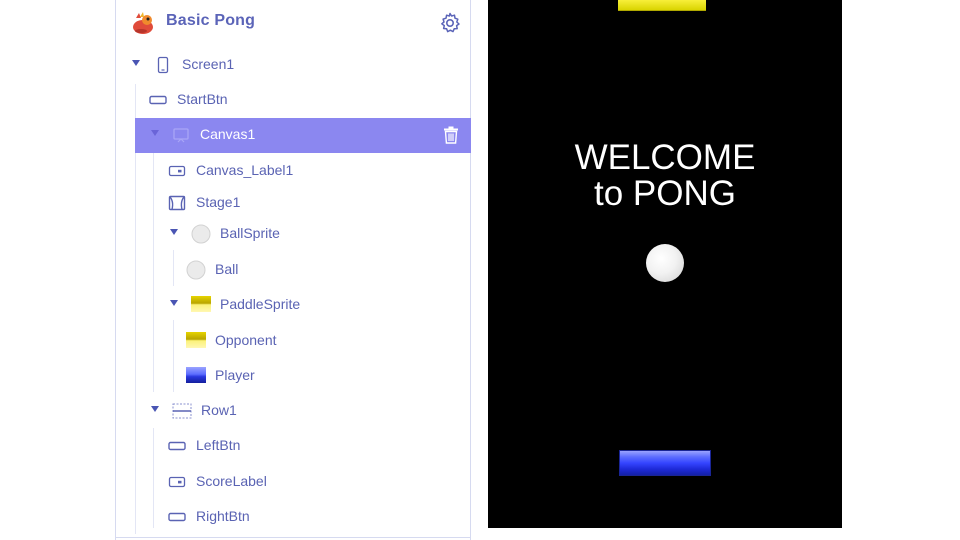  I want to click on workspace-background, so click(901, 270).